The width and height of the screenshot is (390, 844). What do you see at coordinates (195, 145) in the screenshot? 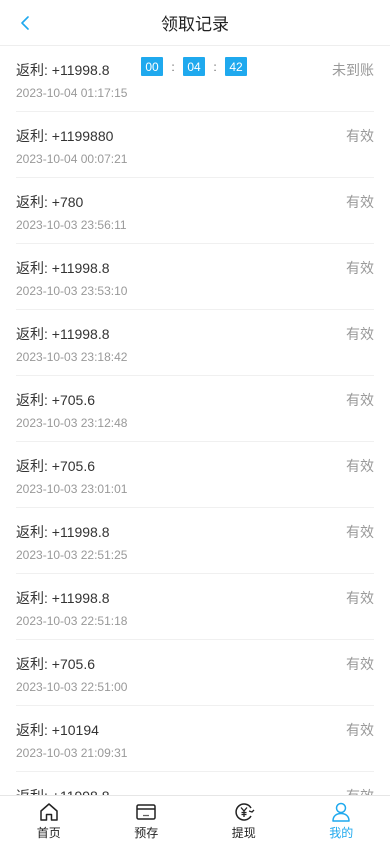
I see `record-row: 返利: +1199880 2023-10-04 00:07:21 有效` at bounding box center [195, 145].